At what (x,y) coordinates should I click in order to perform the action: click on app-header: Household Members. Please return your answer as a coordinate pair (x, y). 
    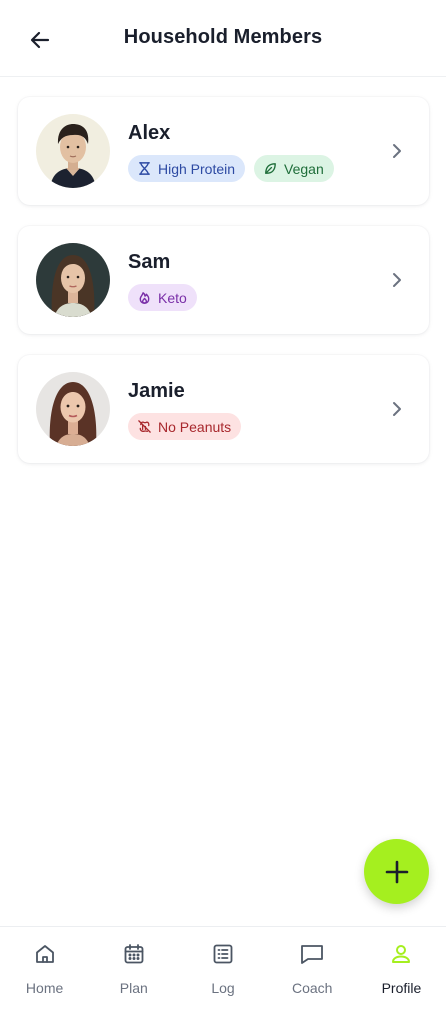
    Looking at the image, I should click on (223, 38).